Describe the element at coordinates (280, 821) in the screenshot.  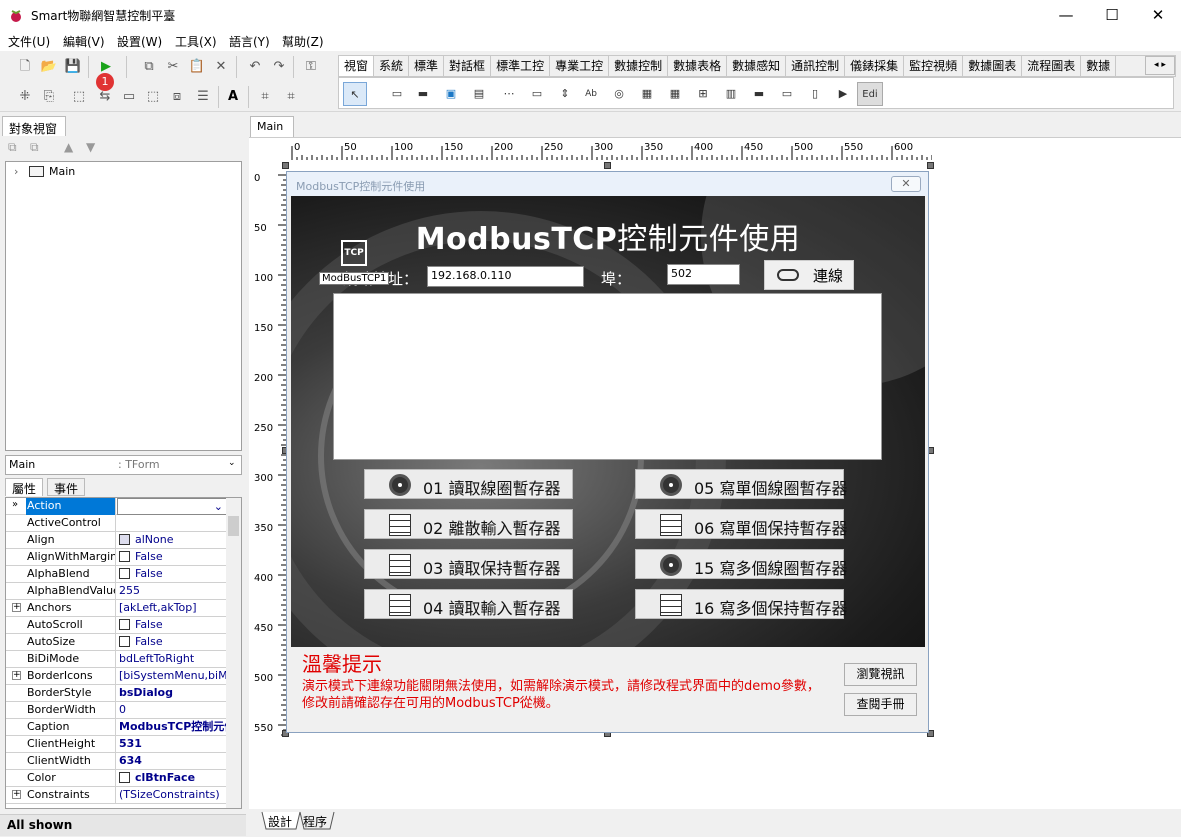
I see `tab-design: 設計` at that location.